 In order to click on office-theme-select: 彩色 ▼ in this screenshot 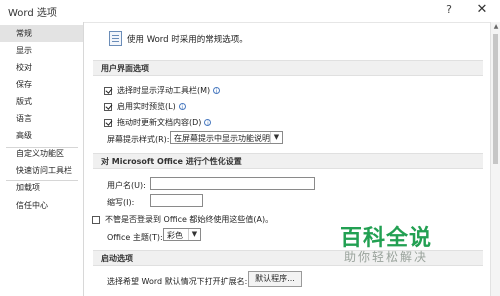, I will do `click(182, 234)`.